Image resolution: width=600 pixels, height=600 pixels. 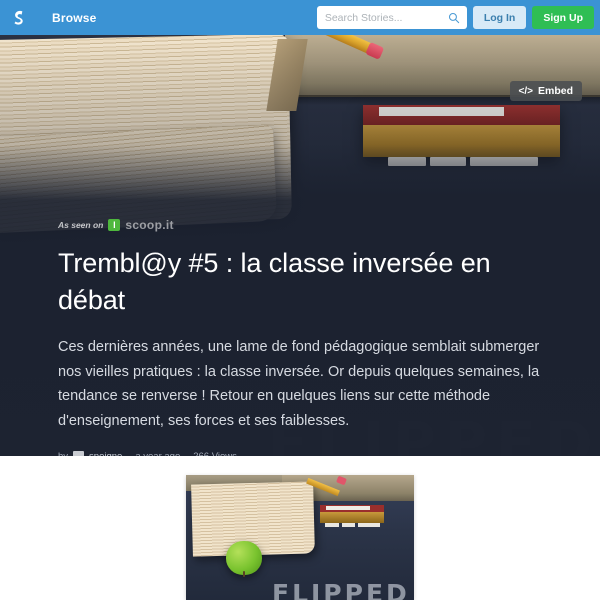 I want to click on byline-author: speigne, so click(x=105, y=453).